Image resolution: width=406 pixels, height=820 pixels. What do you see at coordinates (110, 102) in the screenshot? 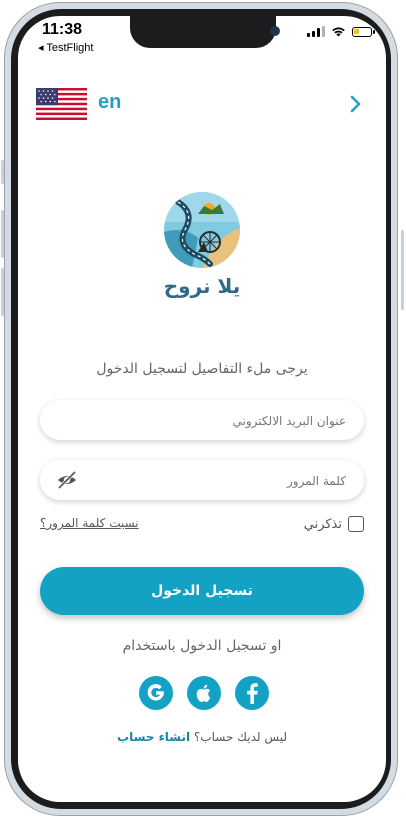
I see `language-code: en` at bounding box center [110, 102].